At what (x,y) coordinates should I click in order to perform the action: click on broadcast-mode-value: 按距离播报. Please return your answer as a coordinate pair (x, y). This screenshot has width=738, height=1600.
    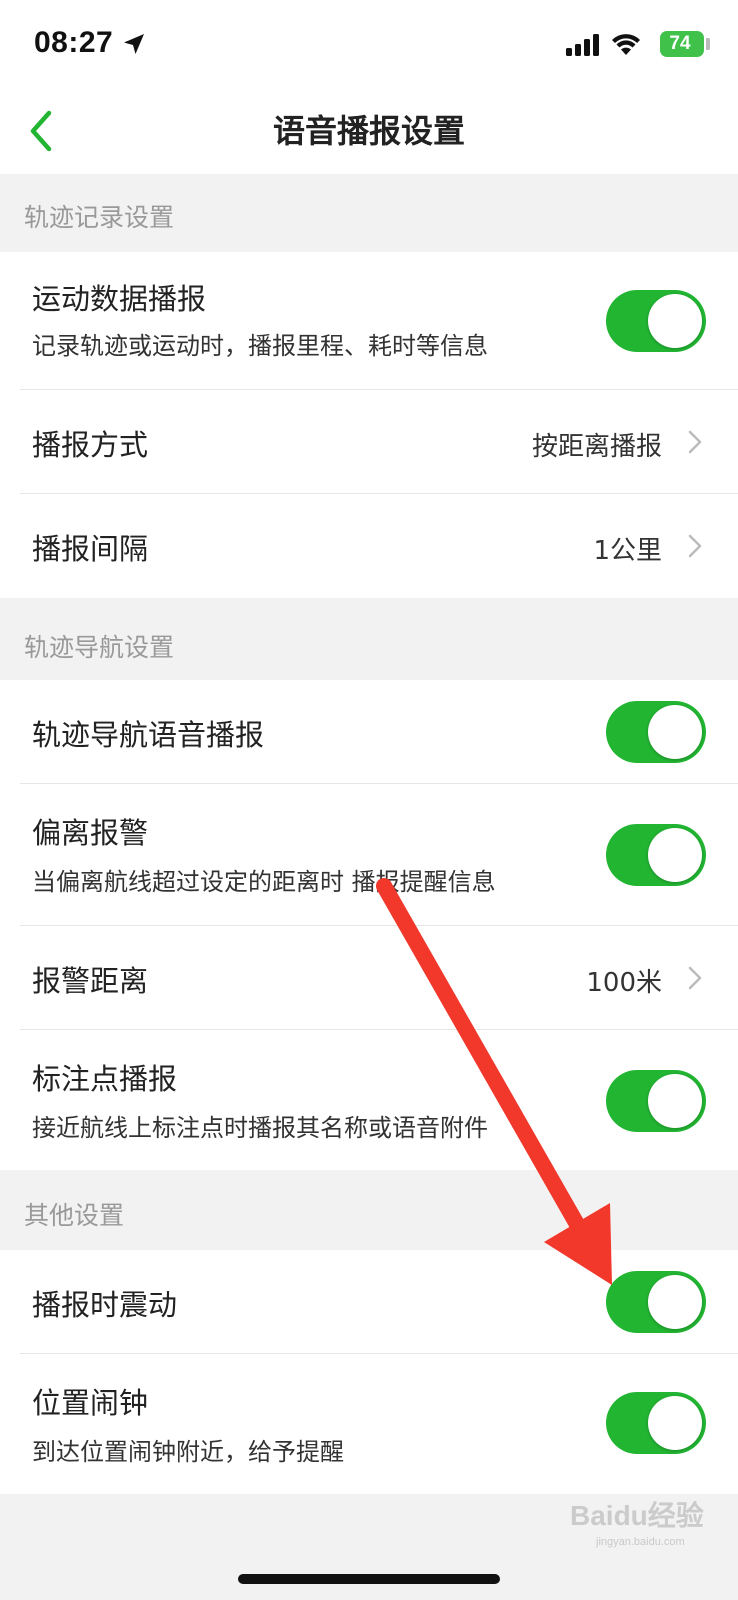
    Looking at the image, I should click on (596, 447).